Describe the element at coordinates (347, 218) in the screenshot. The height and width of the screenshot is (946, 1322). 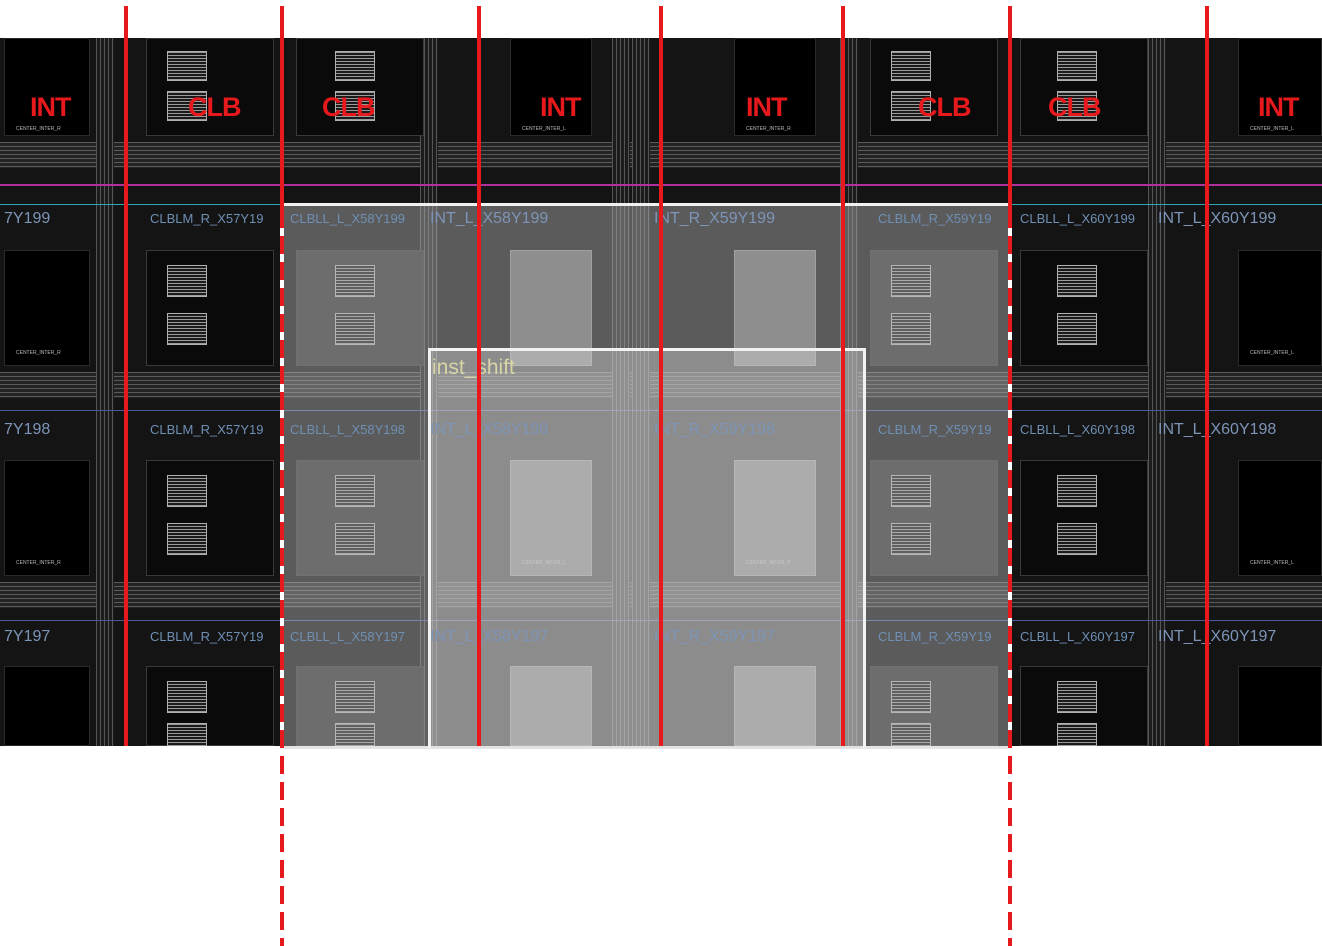
I see `tile-label: CLBLL_L_X58Y199` at that location.